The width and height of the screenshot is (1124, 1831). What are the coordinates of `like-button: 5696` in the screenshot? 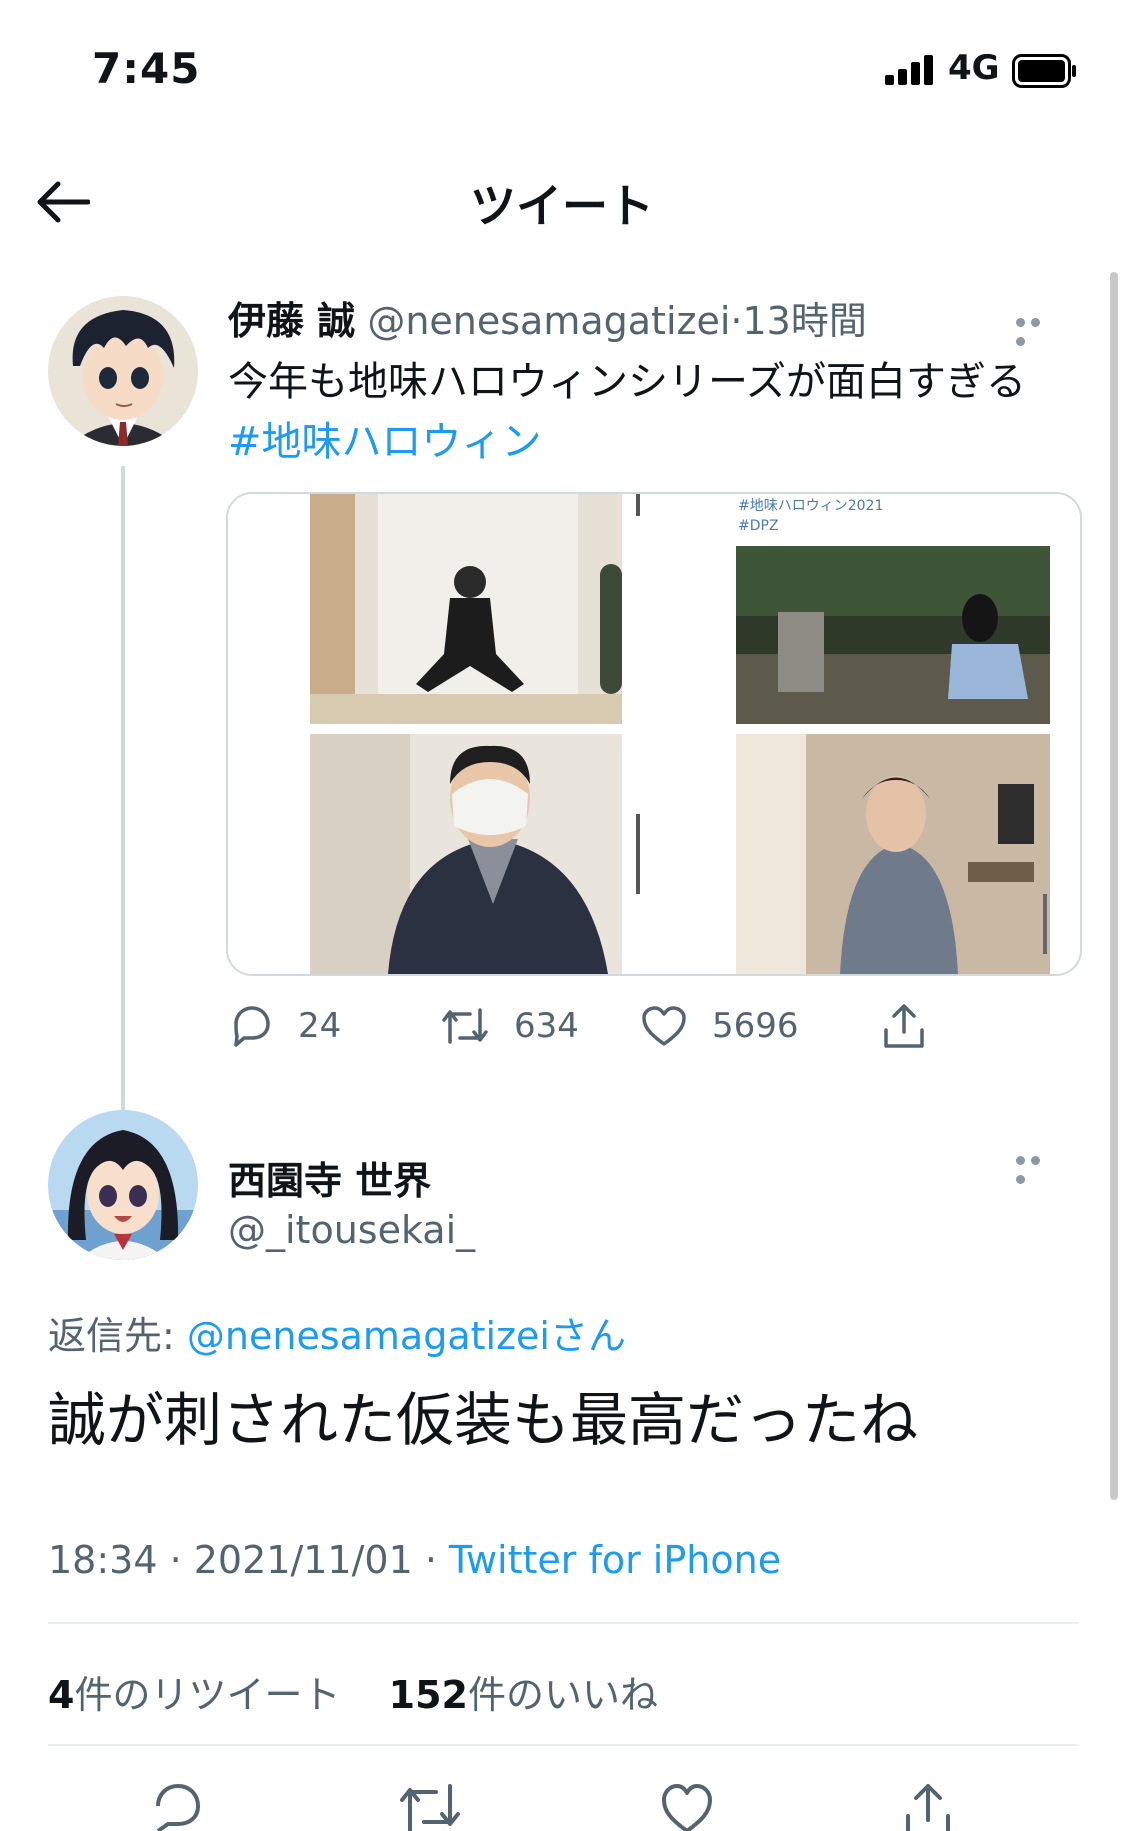 It's located at (719, 1026).